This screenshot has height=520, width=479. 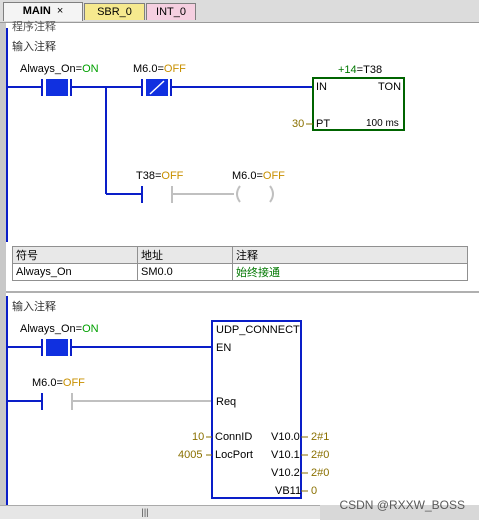 I want to click on timer-pt-pin: PT, so click(x=323, y=124).